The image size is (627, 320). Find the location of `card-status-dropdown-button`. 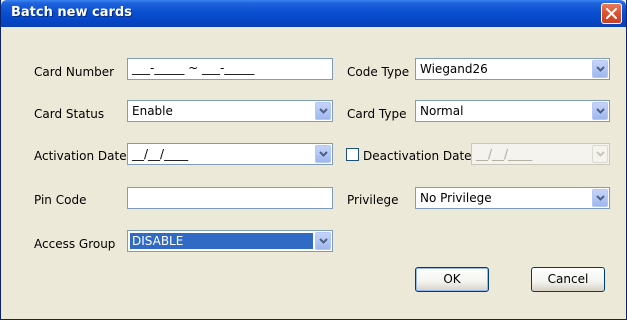

card-status-dropdown-button is located at coordinates (323, 111).